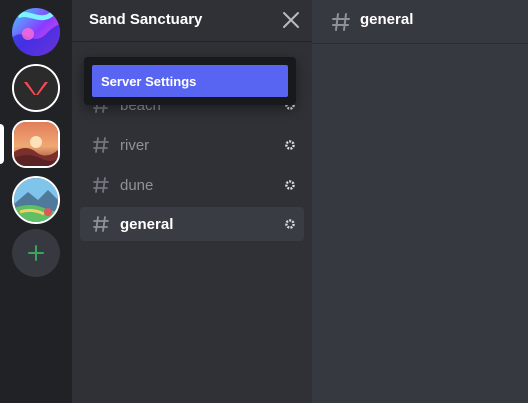 This screenshot has width=528, height=403. I want to click on server-2-icon, so click(36, 88).